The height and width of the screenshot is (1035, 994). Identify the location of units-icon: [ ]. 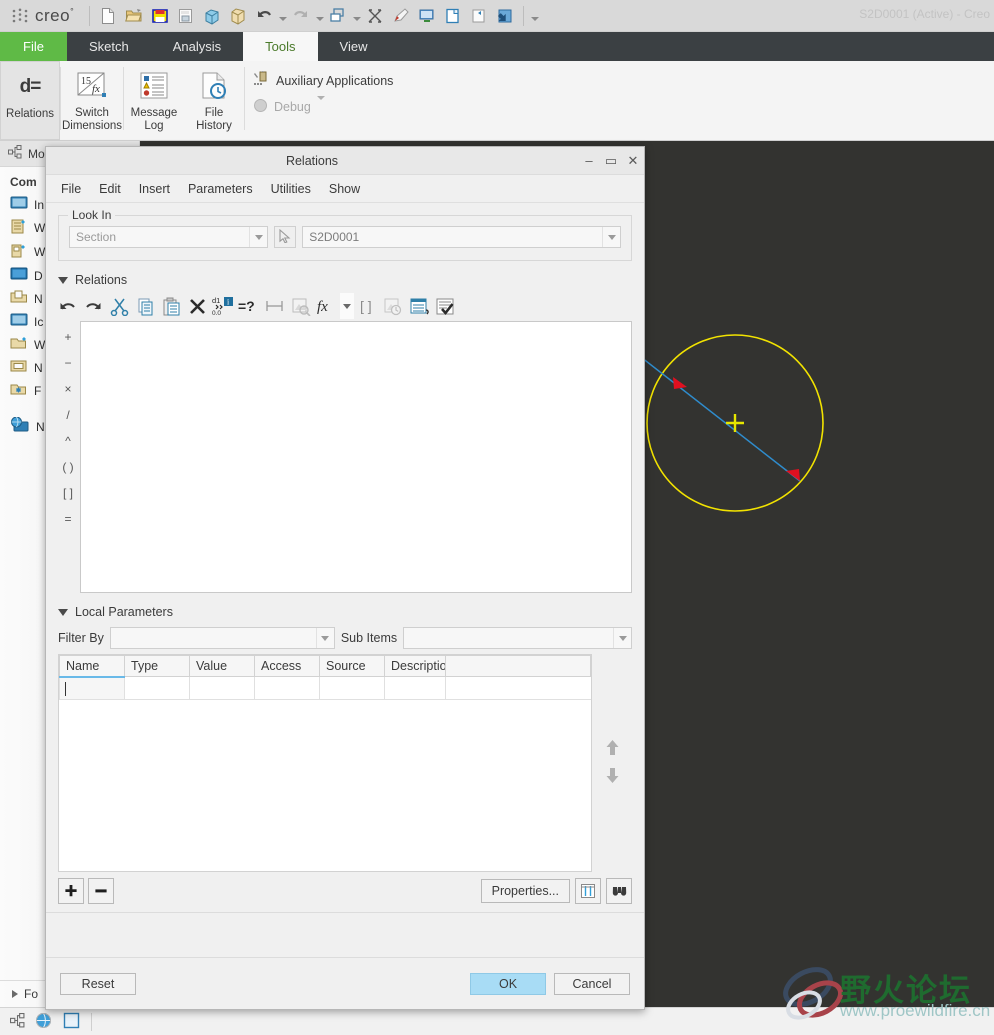
(367, 306).